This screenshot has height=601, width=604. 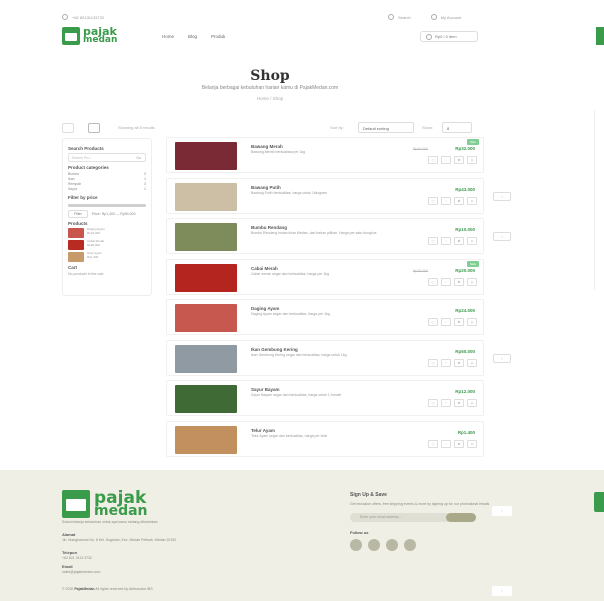 I want to click on footer-email-link: sales@pajakmedan.com, so click(x=81, y=572).